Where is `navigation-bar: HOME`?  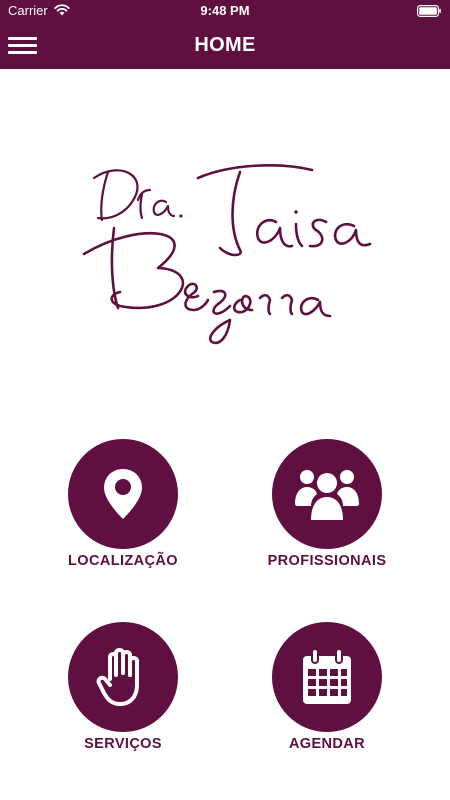 navigation-bar: HOME is located at coordinates (225, 45).